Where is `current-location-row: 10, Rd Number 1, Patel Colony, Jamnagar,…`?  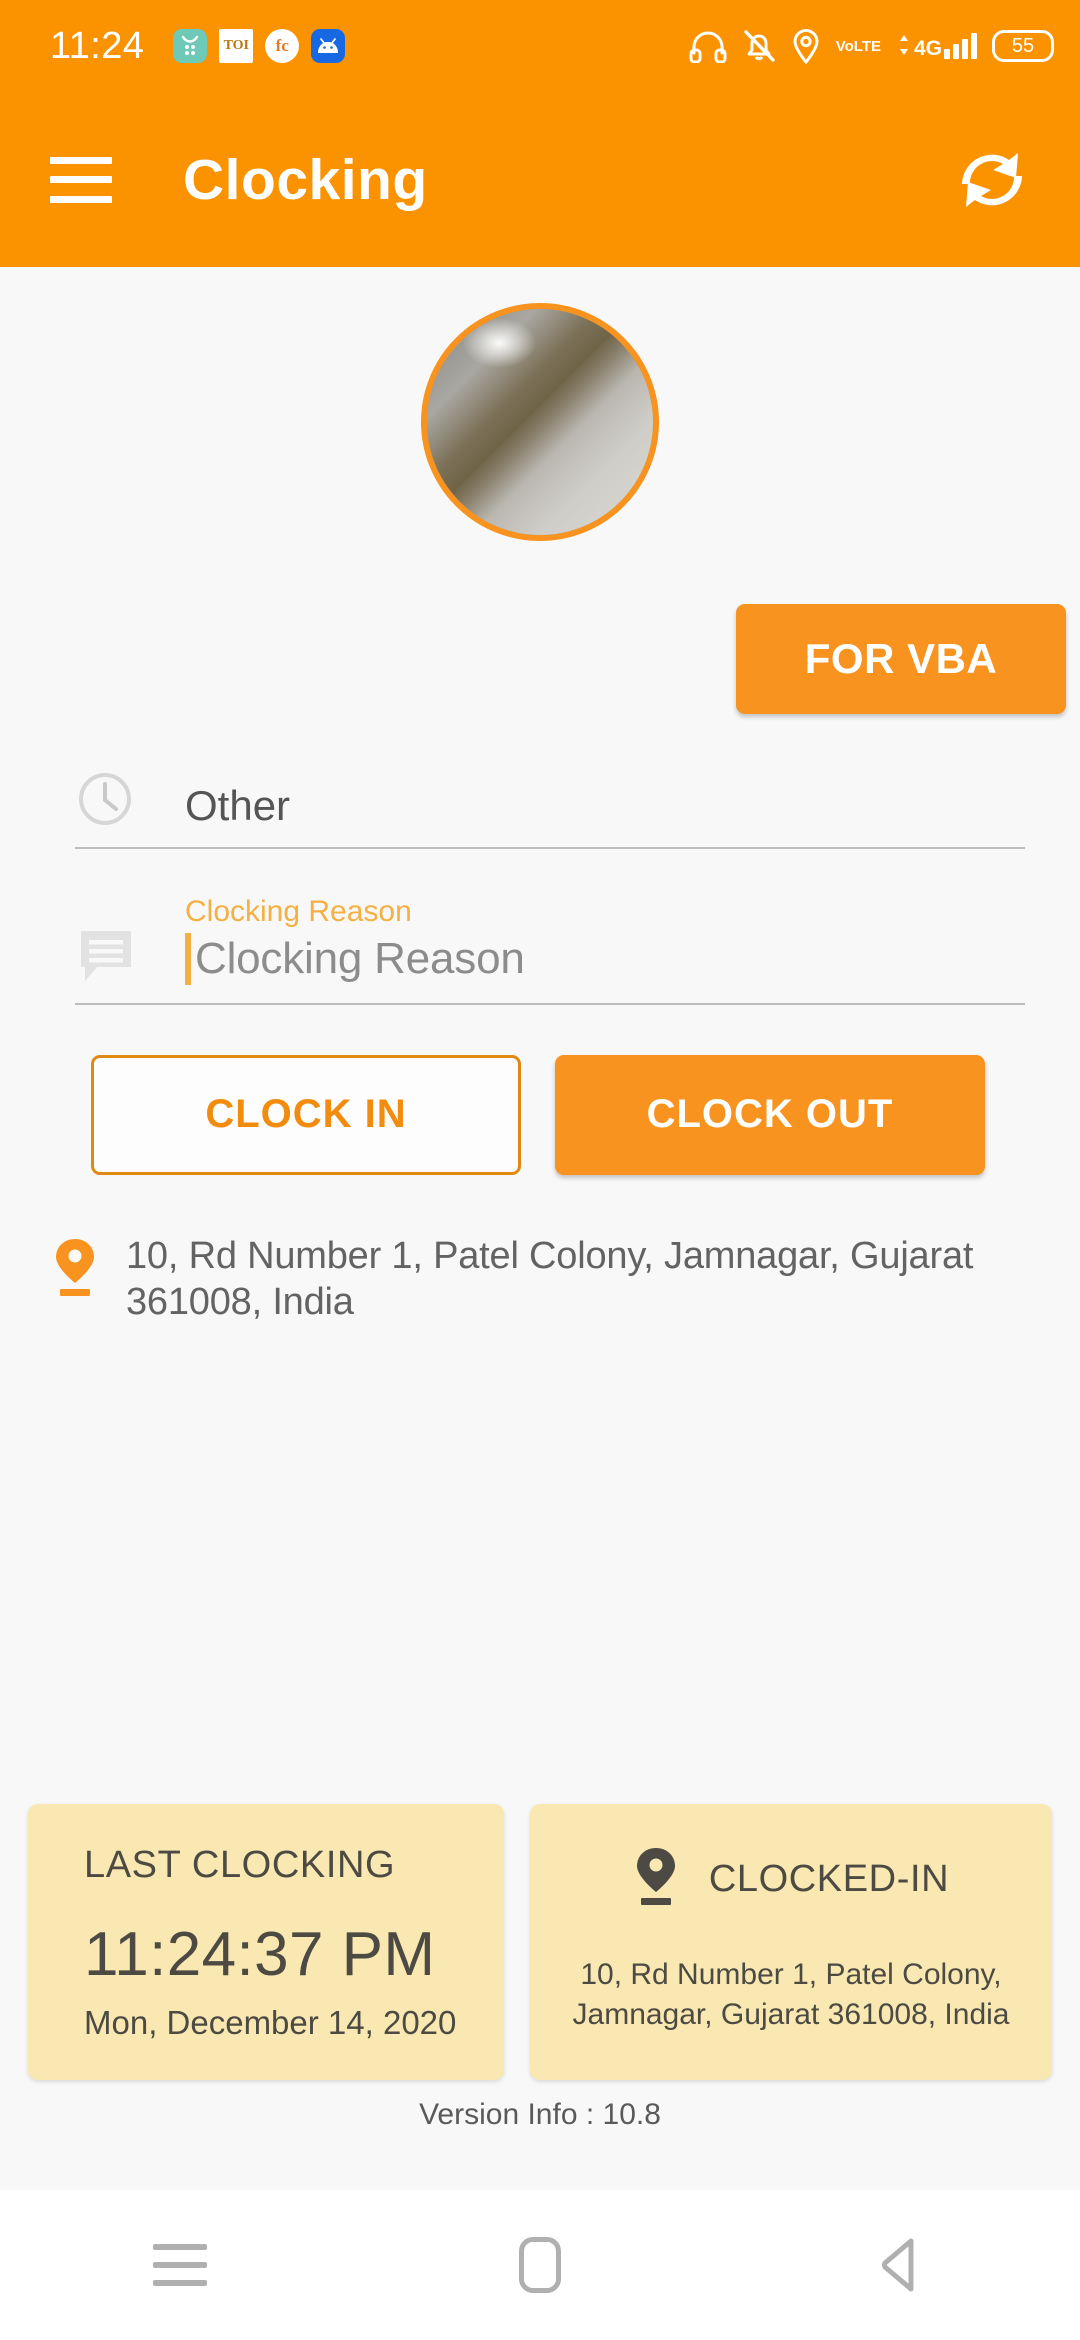 current-location-row: 10, Rd Number 1, Patel Colony, Jamnagar,… is located at coordinates (556, 1279).